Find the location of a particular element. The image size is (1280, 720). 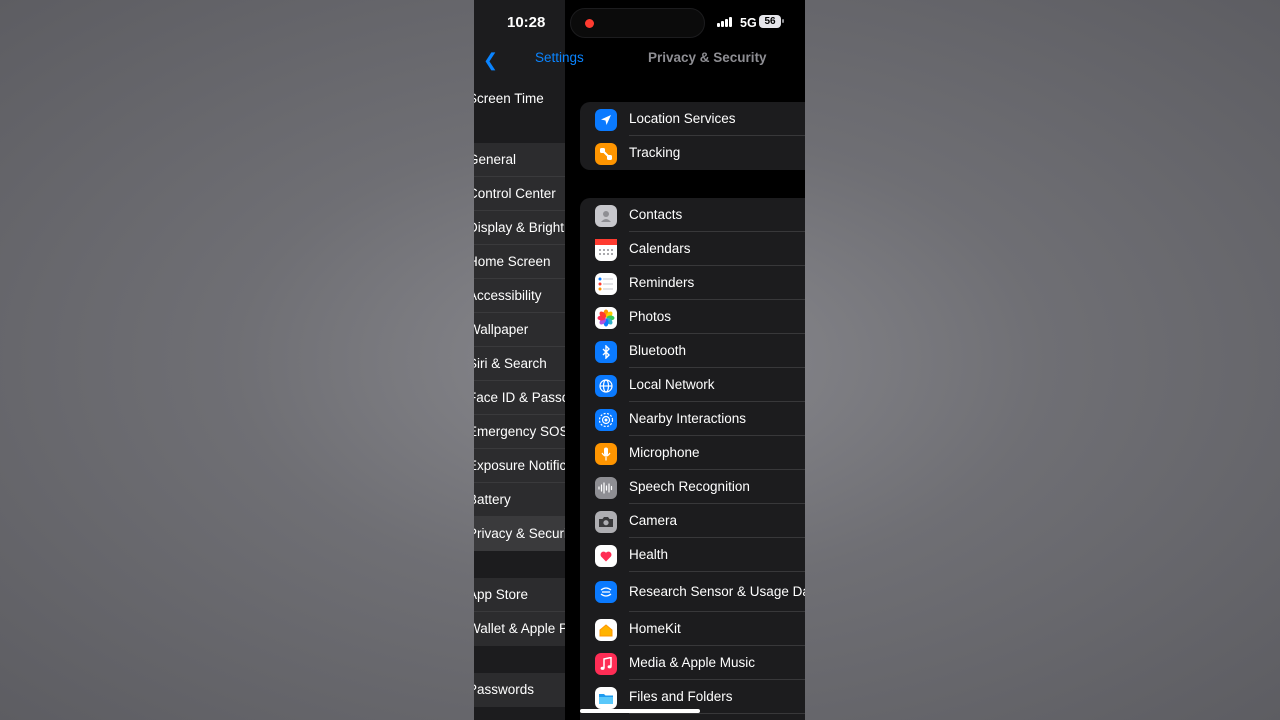

list-item-label: Microphone is located at coordinates (664, 452).